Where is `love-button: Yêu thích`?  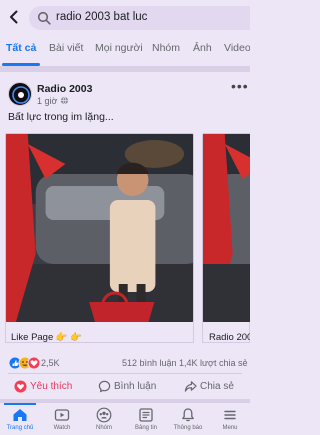 love-button: Yêu thích is located at coordinates (49, 387).